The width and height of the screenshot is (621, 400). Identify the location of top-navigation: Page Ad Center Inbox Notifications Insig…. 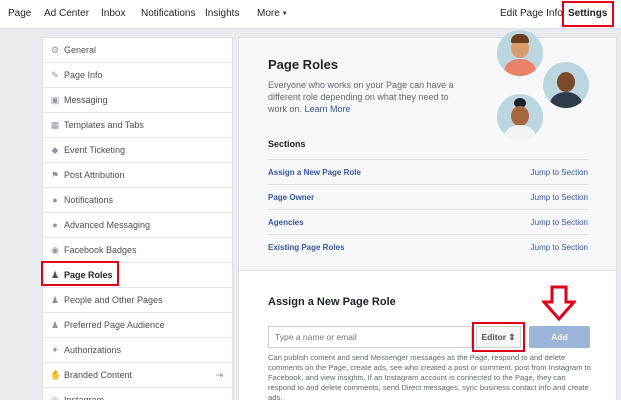
(310, 14).